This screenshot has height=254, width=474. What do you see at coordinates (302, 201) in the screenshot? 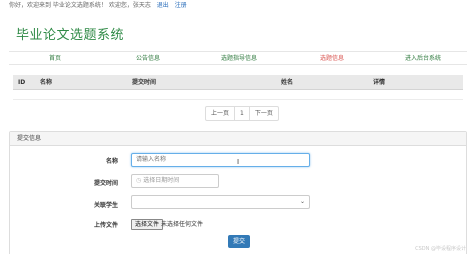
I see `chevron-down-icon: ⌄` at bounding box center [302, 201].